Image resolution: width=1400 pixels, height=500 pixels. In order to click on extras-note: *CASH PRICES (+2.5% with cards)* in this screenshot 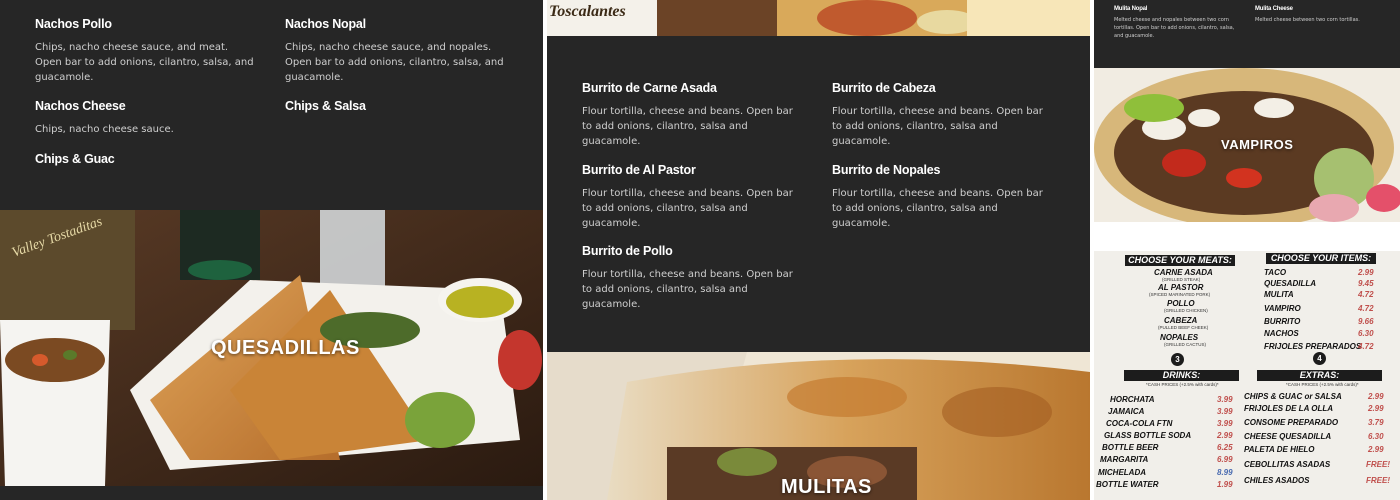, I will do `click(1322, 384)`.